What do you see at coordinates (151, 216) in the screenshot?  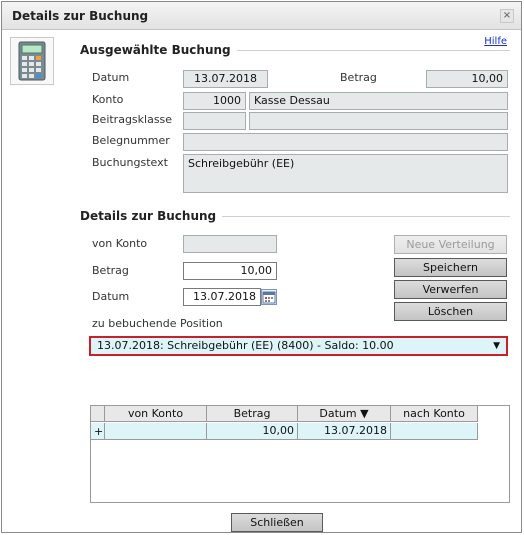 I see `section-title-details: Details zur Buchung` at bounding box center [151, 216].